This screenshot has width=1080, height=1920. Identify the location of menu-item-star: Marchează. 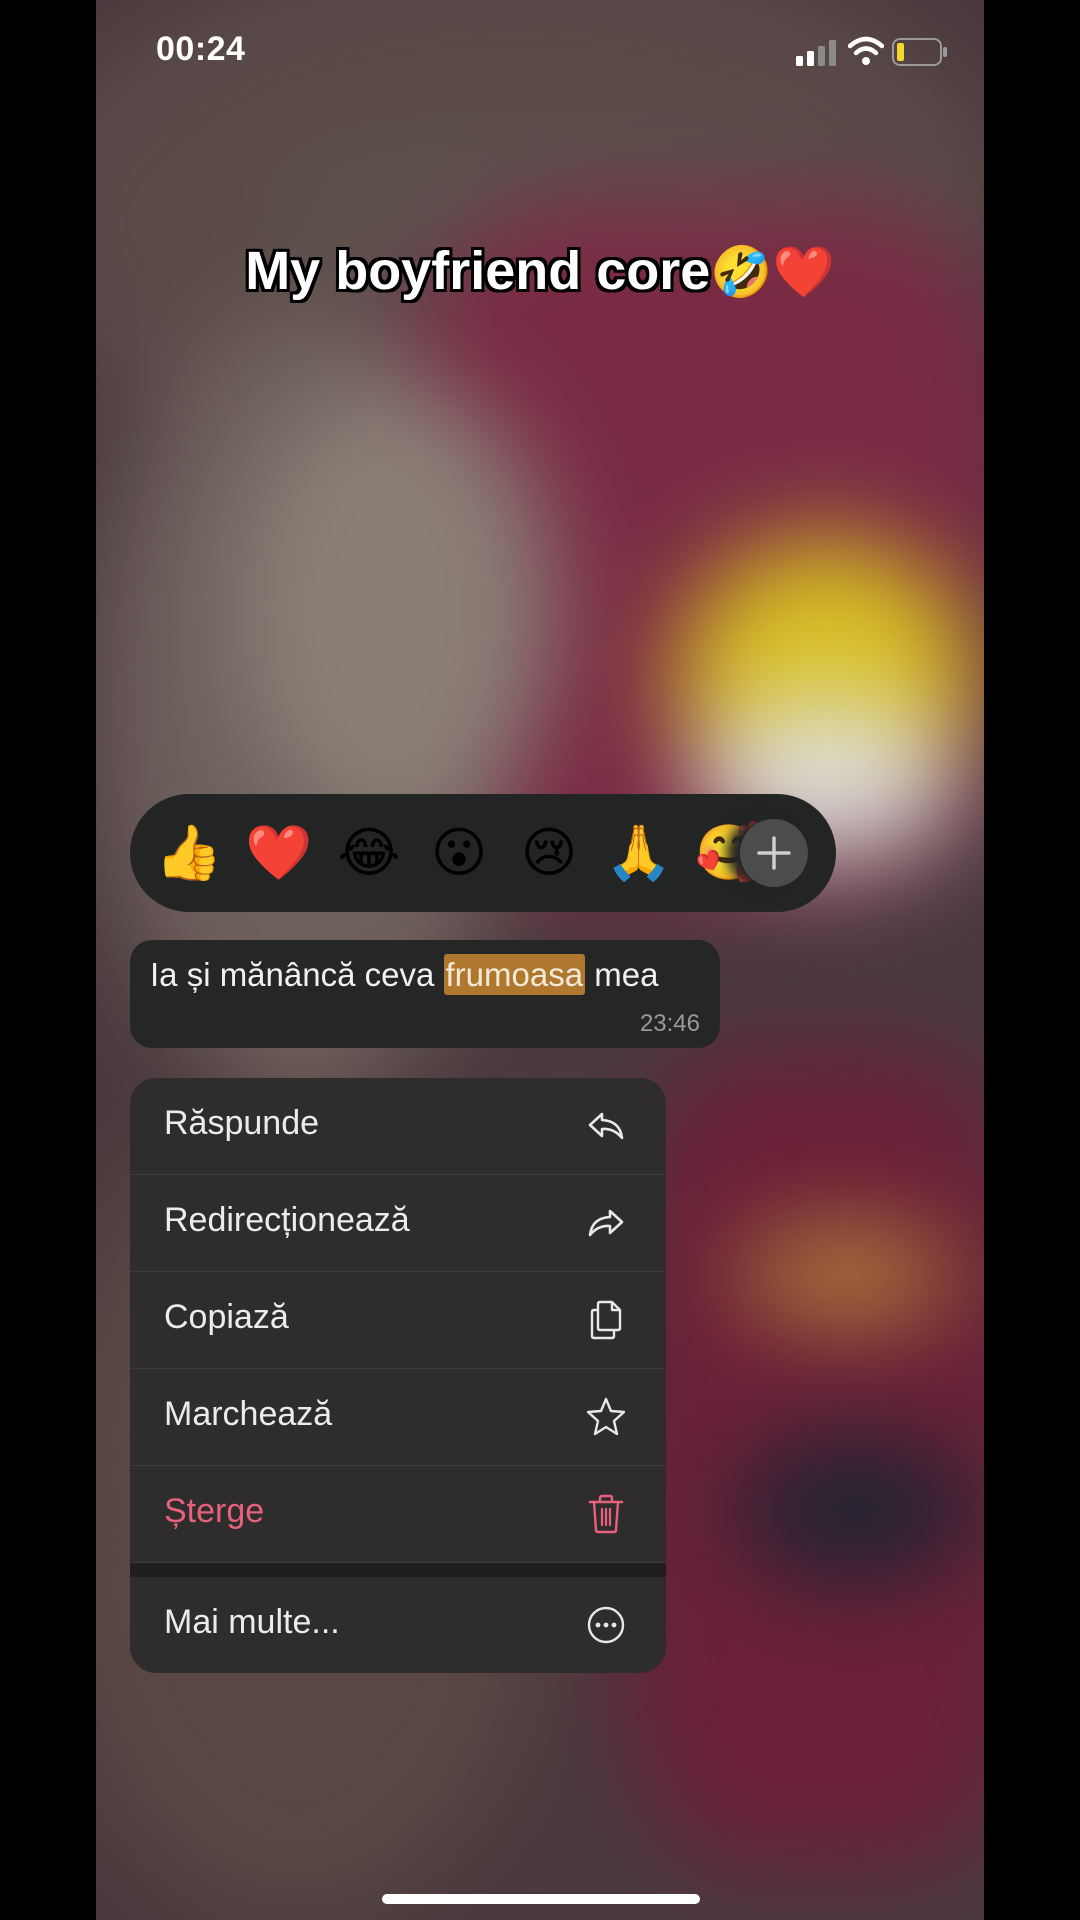
(398, 1417).